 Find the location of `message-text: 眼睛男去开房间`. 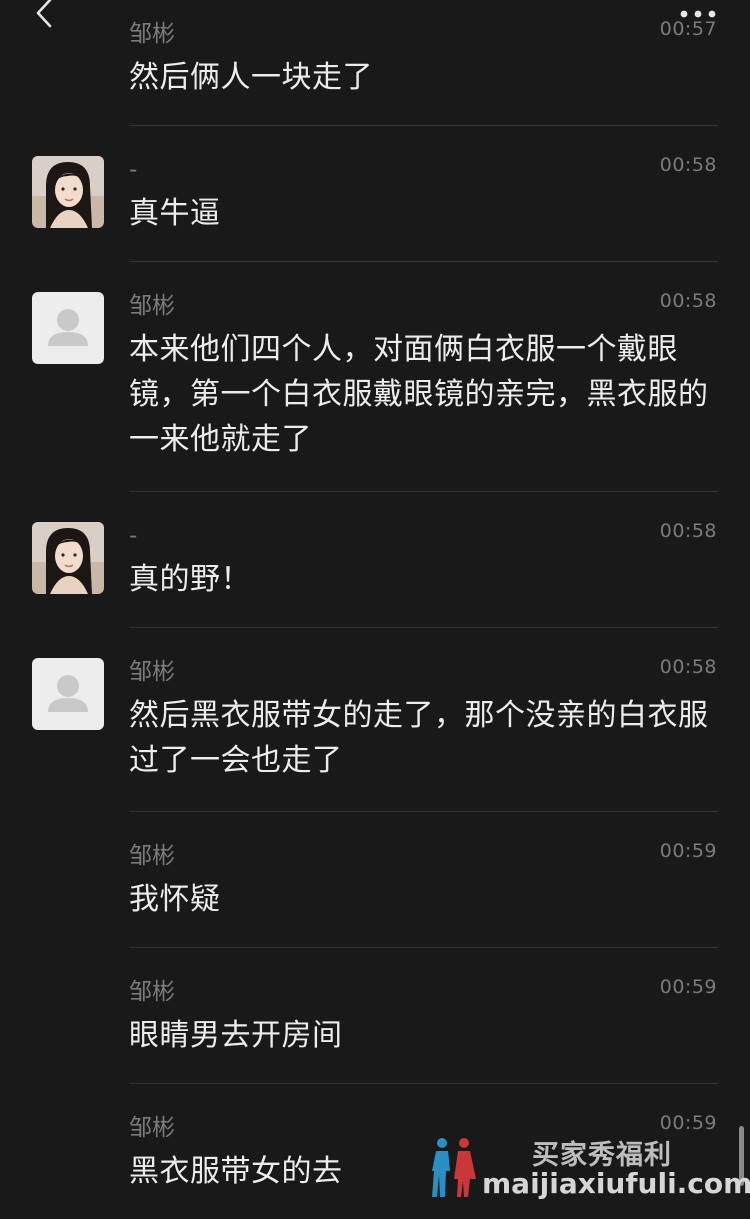

message-text: 眼睛男去开房间 is located at coordinates (236, 1035).